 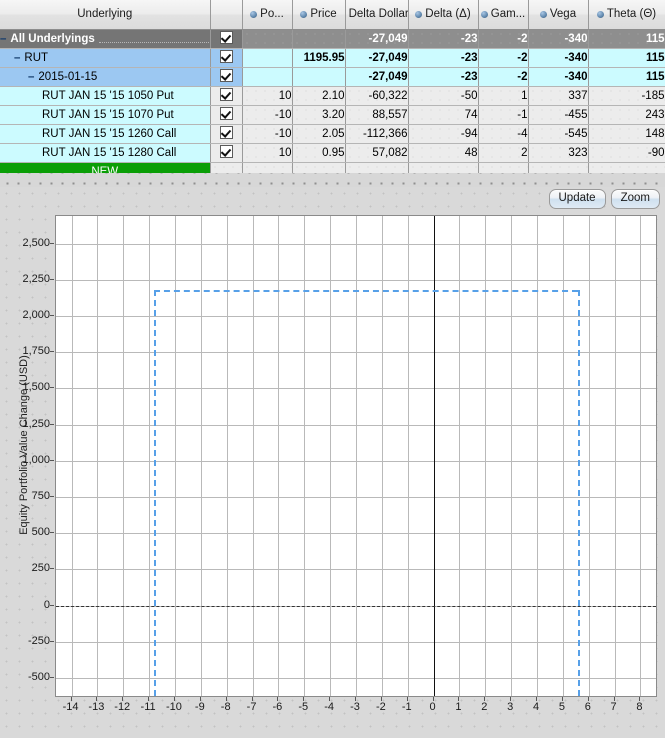 What do you see at coordinates (503, 115) in the screenshot?
I see `row-gamma-cell: -1` at bounding box center [503, 115].